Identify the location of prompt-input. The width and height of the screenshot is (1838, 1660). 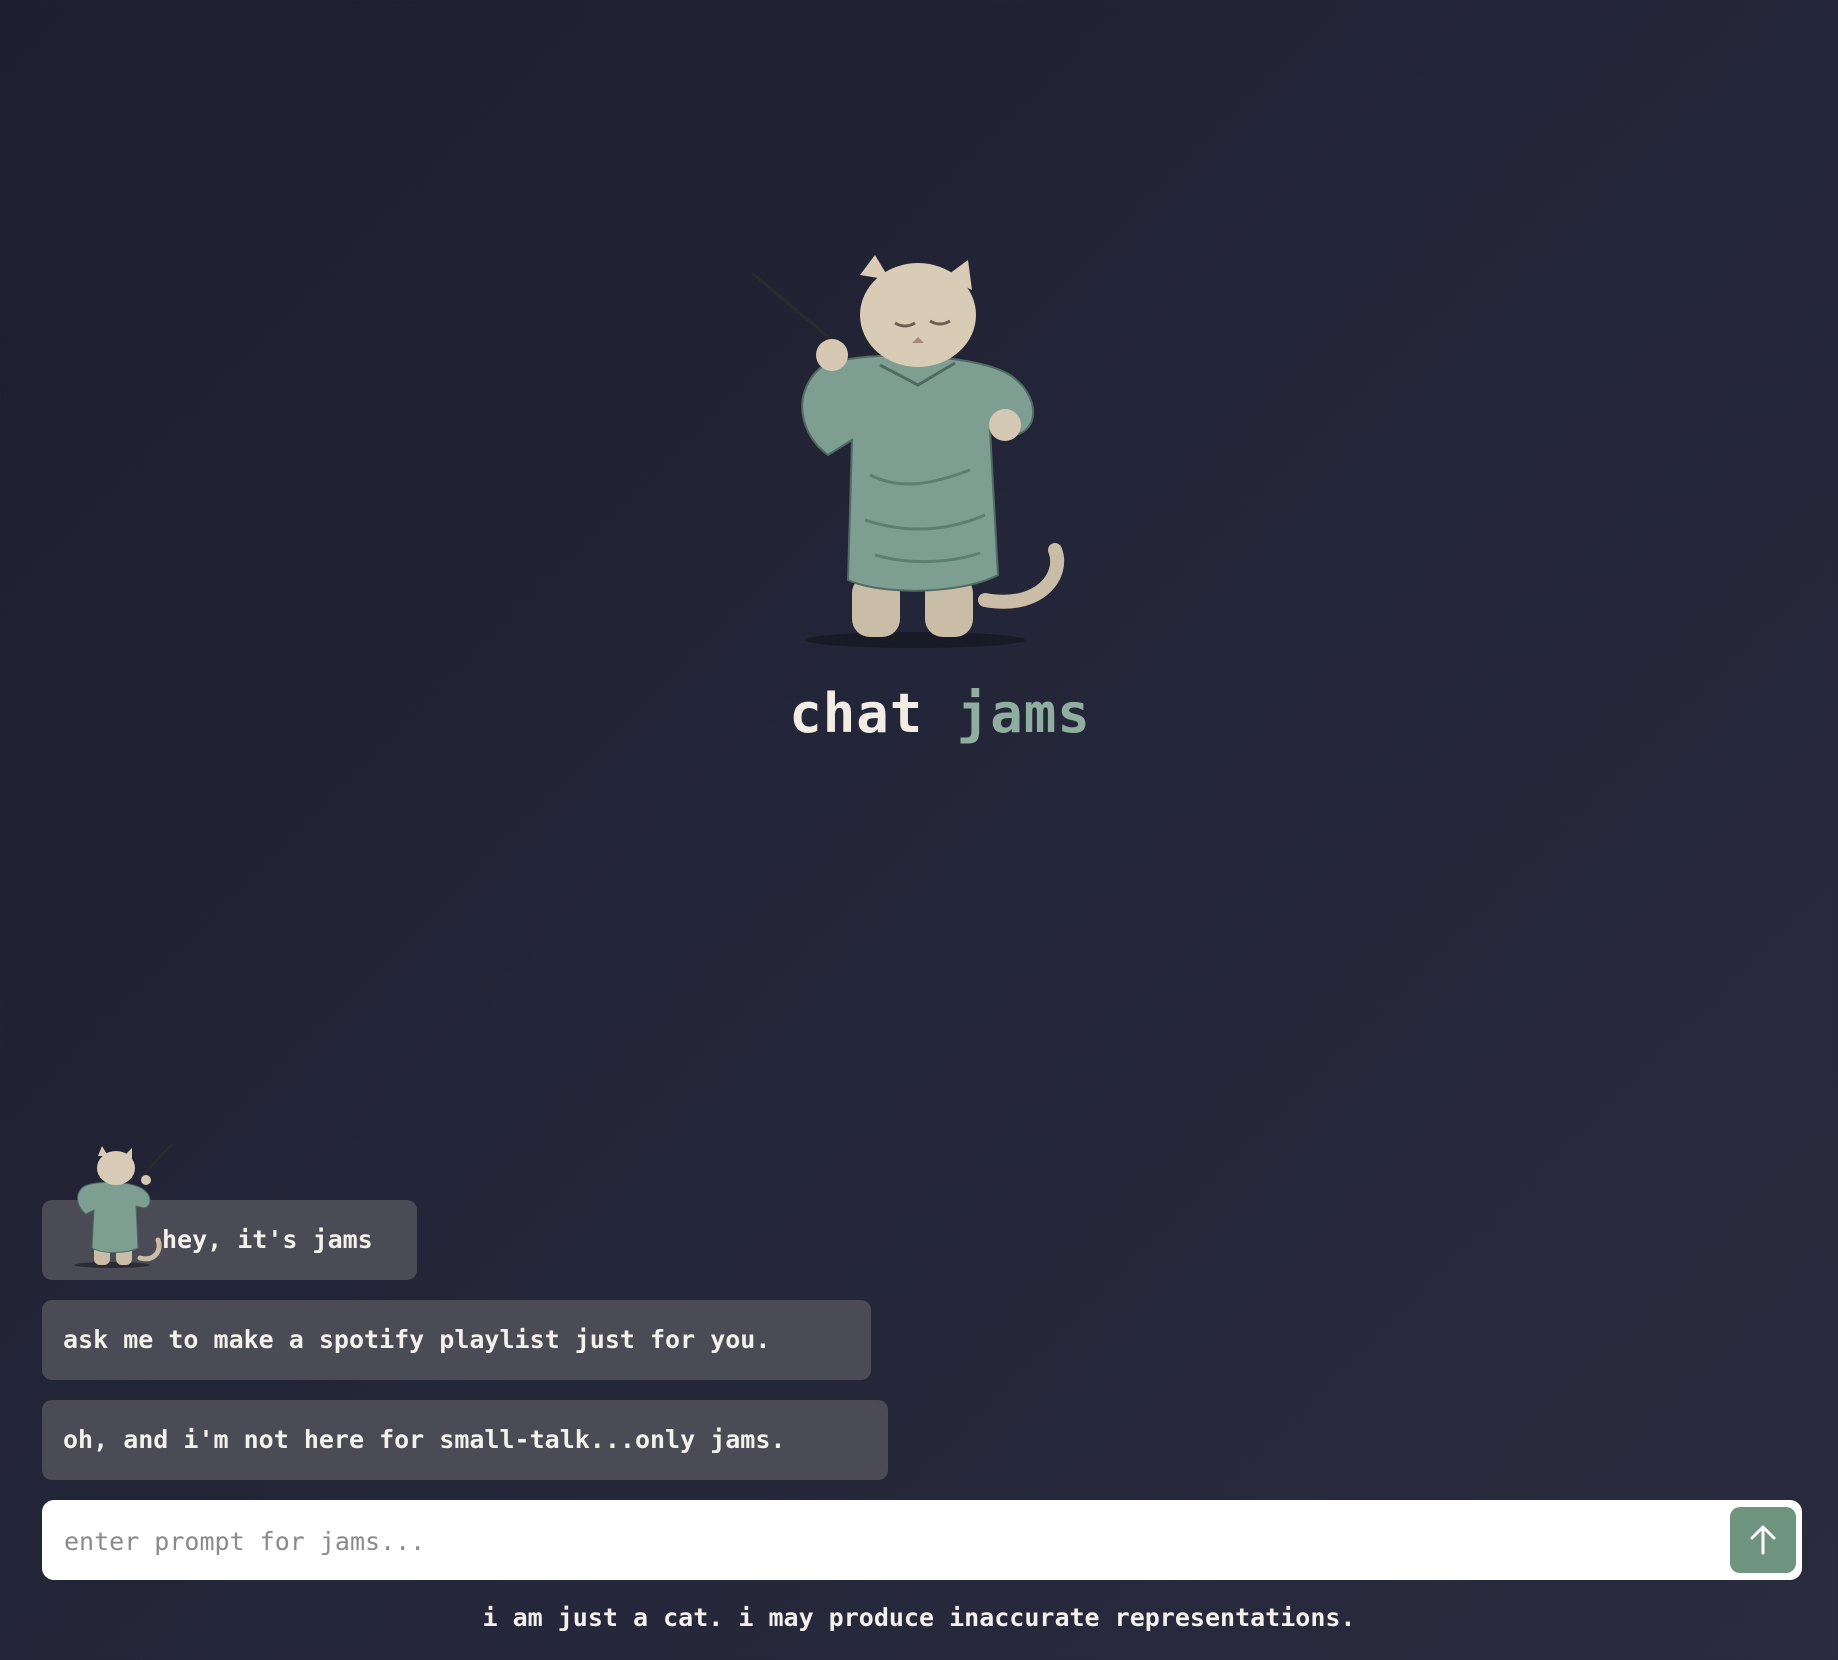
(884, 1541).